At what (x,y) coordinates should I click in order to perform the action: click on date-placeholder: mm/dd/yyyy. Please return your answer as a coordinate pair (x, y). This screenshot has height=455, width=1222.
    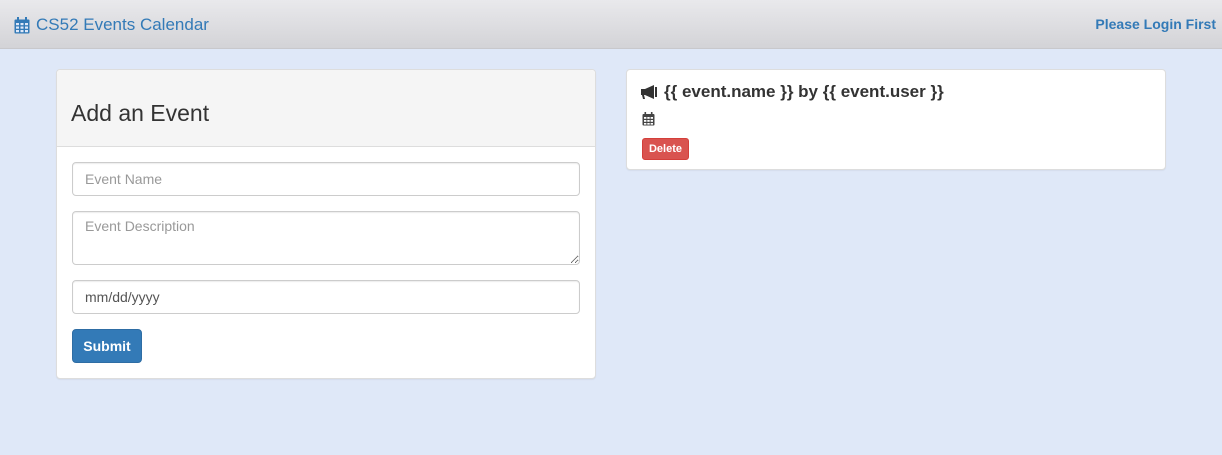
    Looking at the image, I should click on (122, 297).